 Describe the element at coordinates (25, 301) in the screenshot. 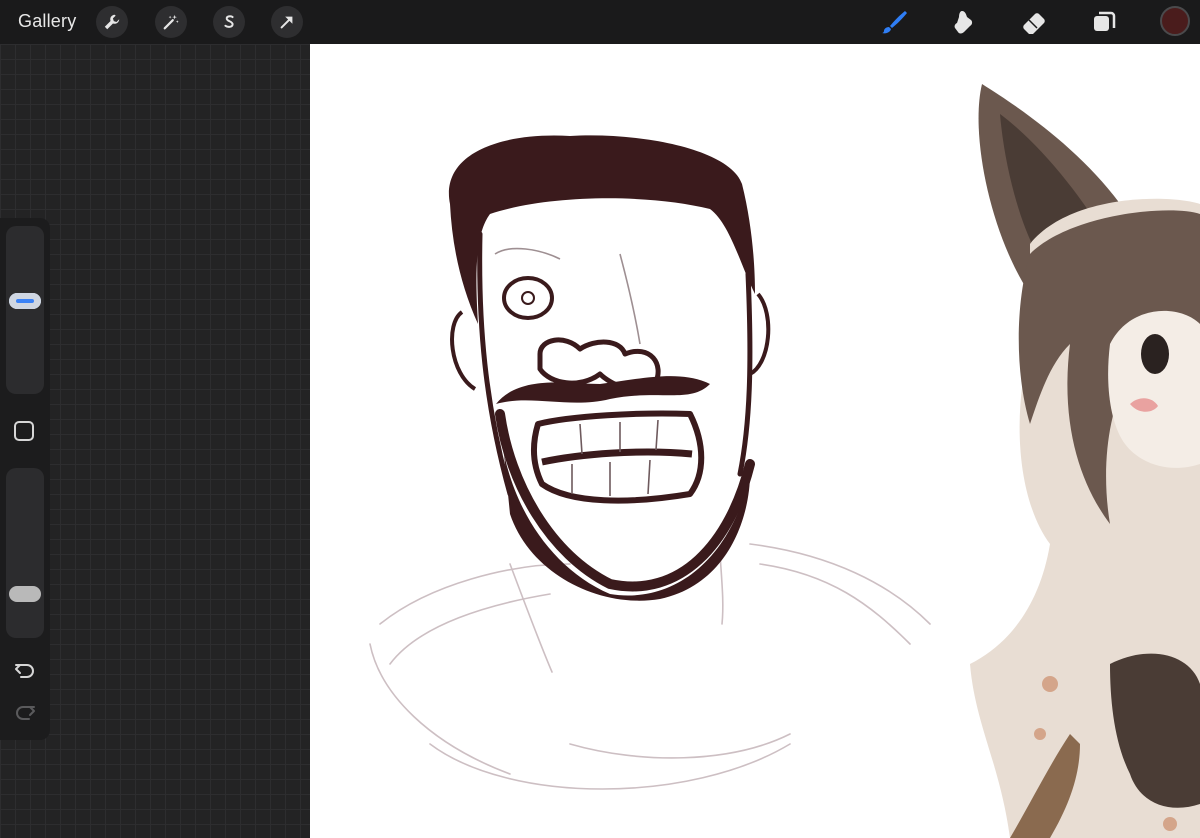

I see `brush-size-thumb` at that location.